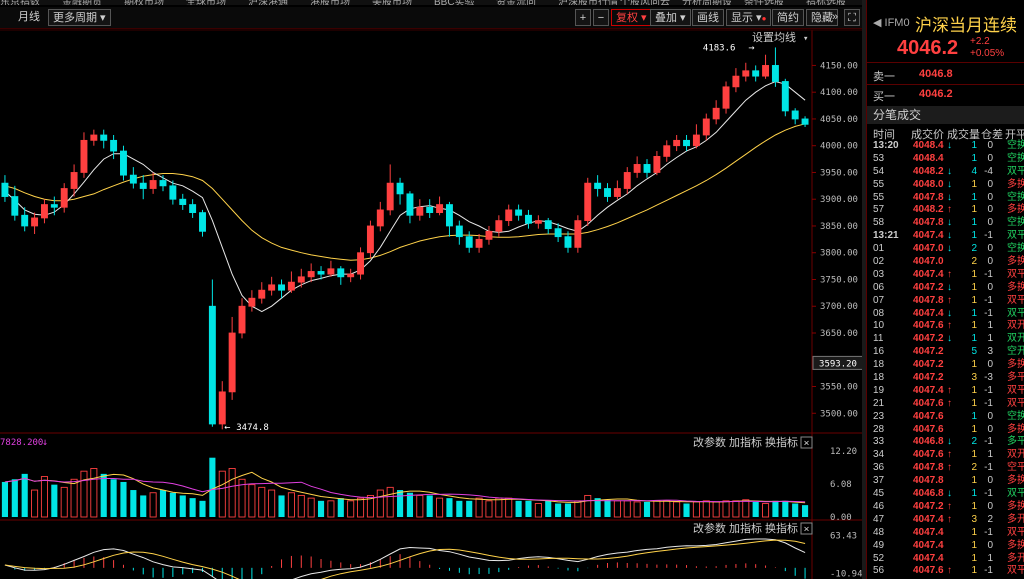 This screenshot has height=579, width=1024. I want to click on osc-panel-swap-indicator-button: 换指标, so click(781, 528).